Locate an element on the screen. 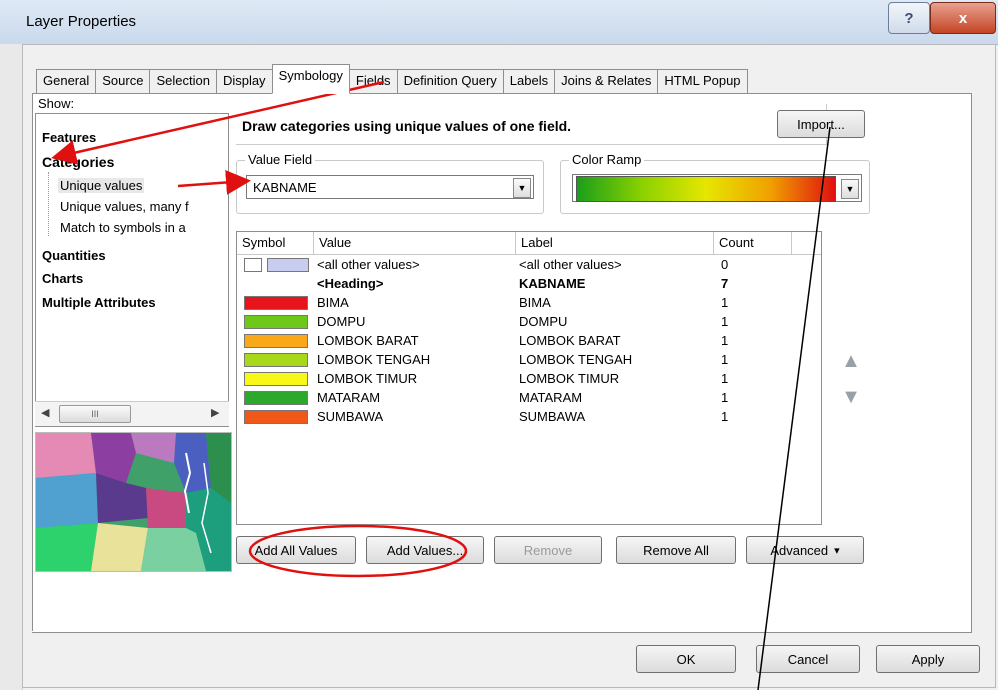 The image size is (998, 690). table-header: Symbol Value Label Count is located at coordinates (529, 243).